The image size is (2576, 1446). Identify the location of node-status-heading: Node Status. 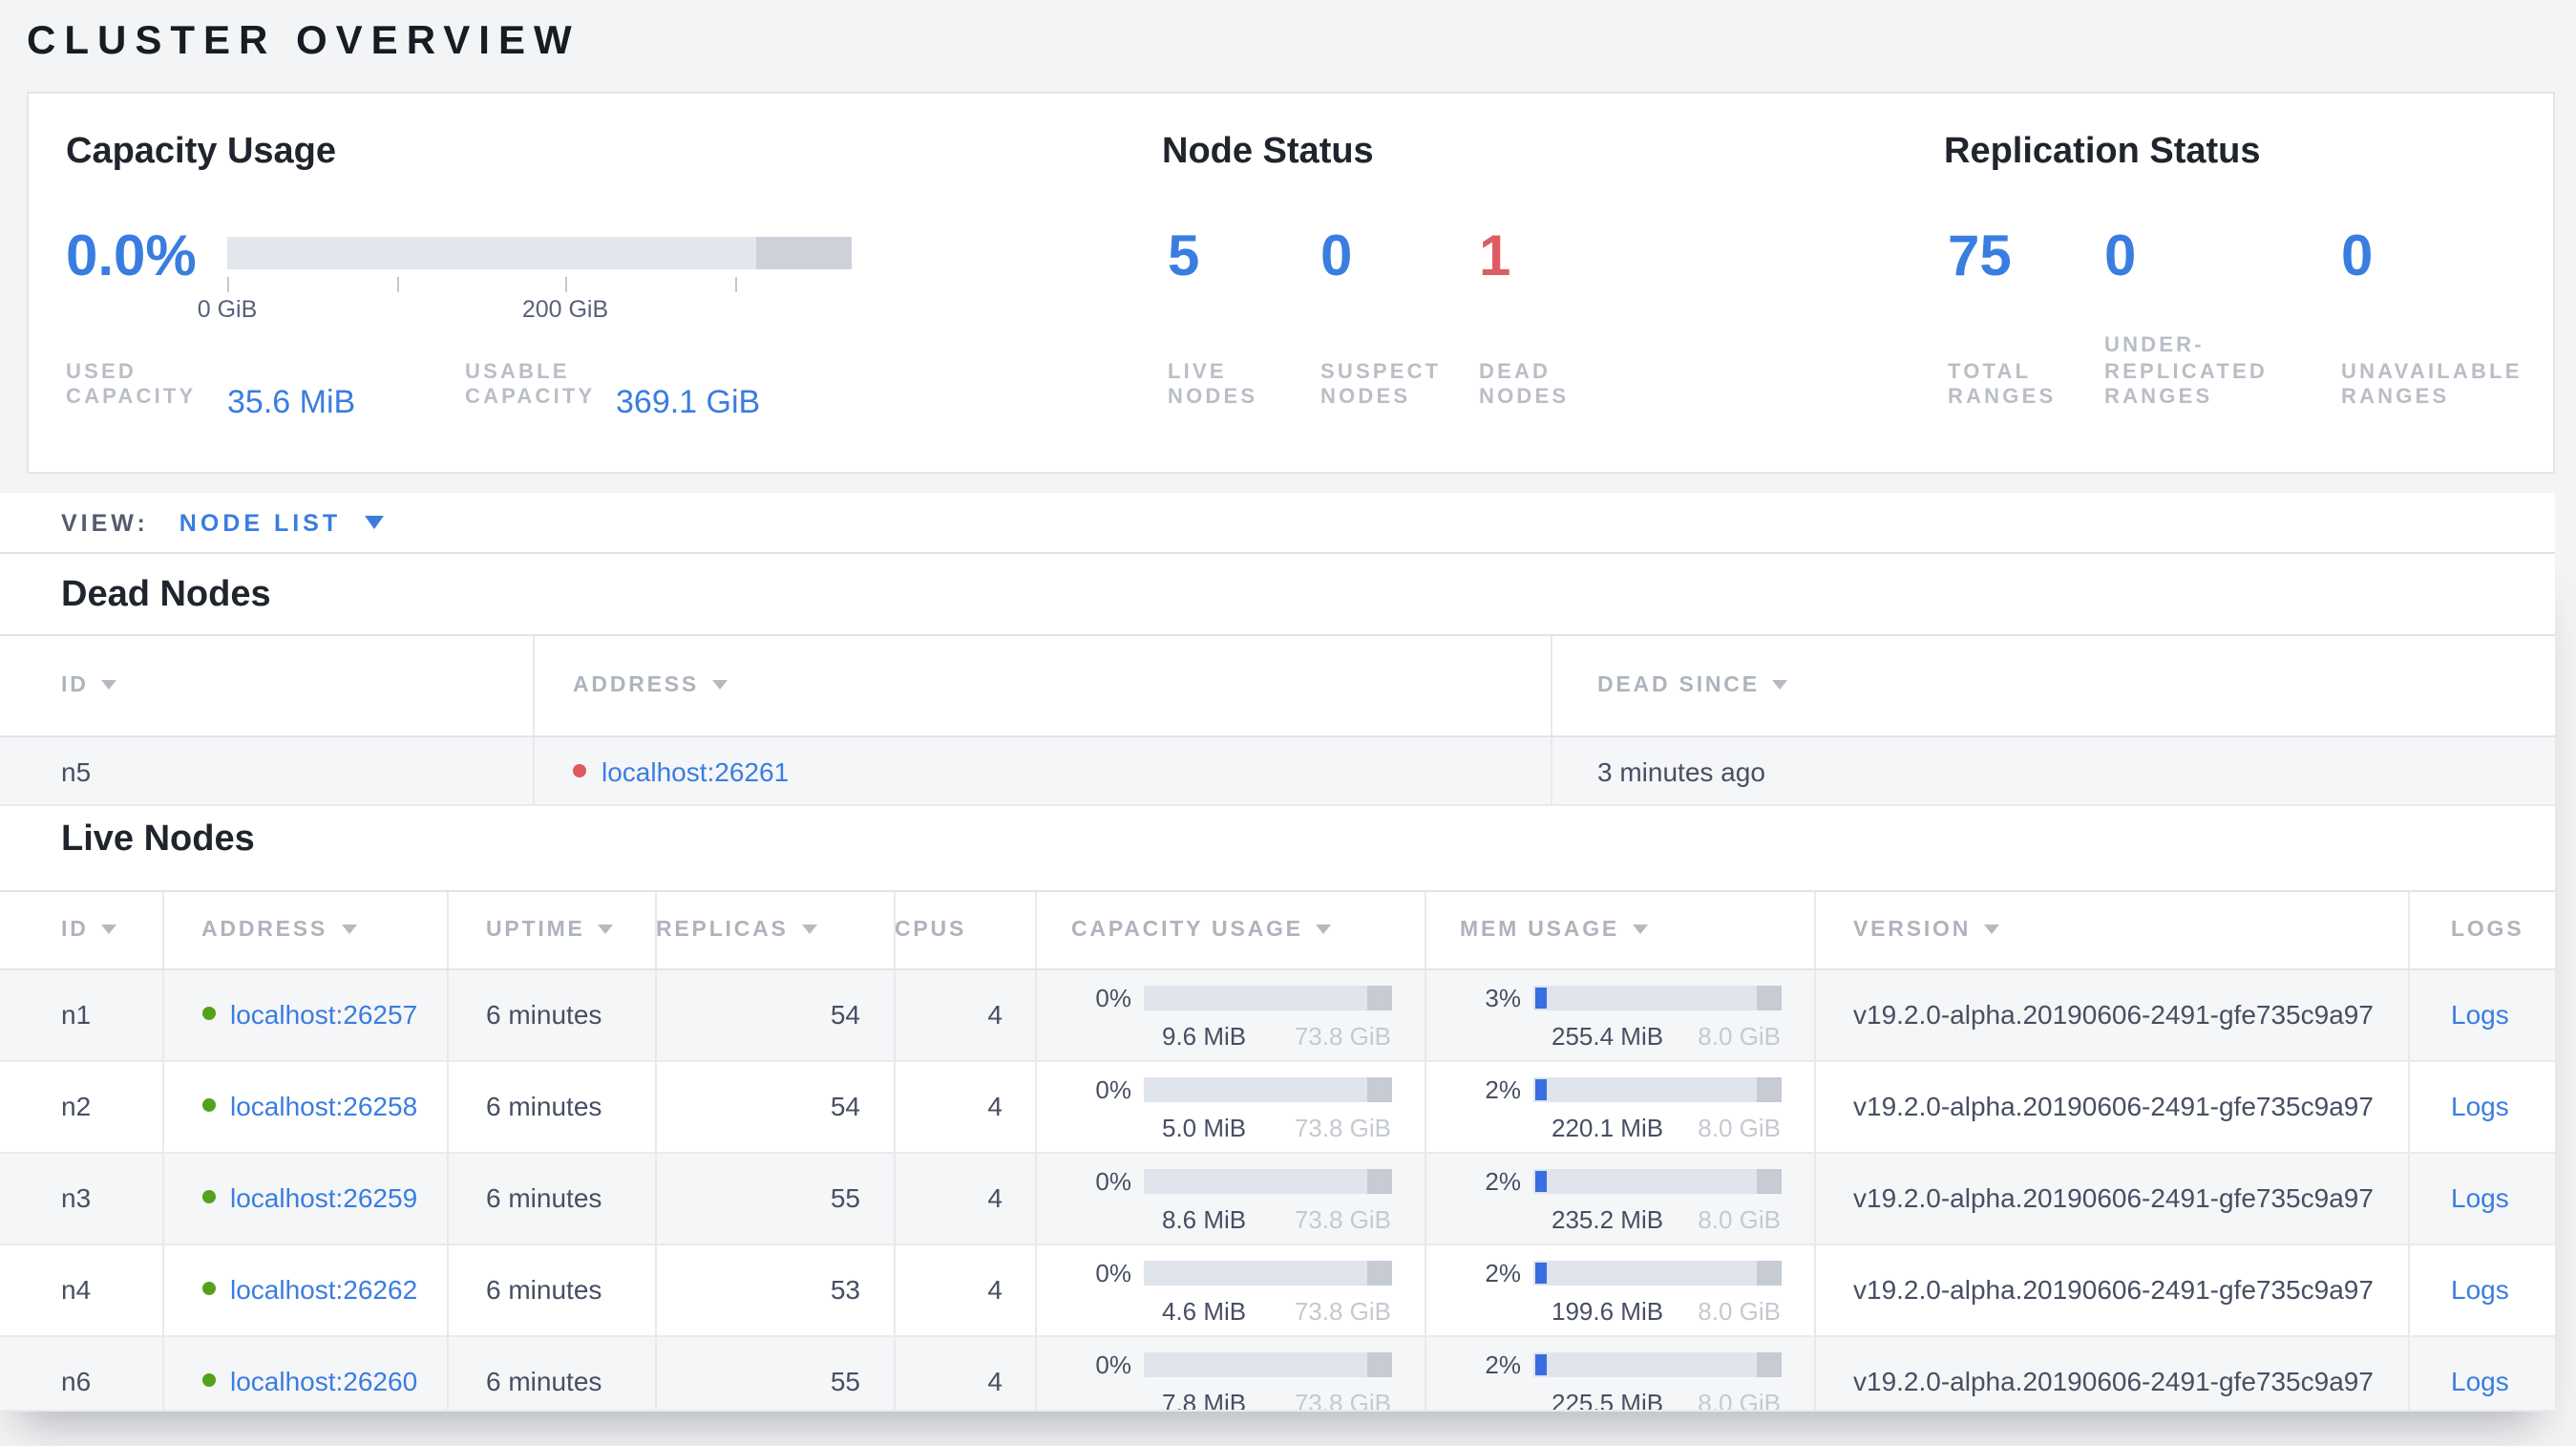
(1268, 151).